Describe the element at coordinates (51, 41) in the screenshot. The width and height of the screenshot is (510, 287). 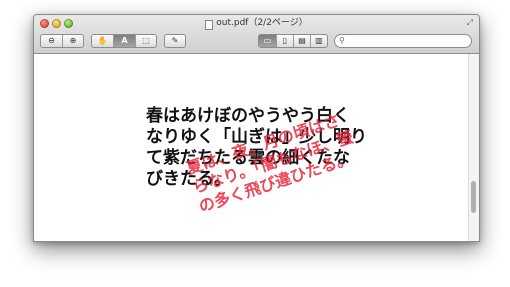
I see `zoom-out-icon: ⊖` at that location.